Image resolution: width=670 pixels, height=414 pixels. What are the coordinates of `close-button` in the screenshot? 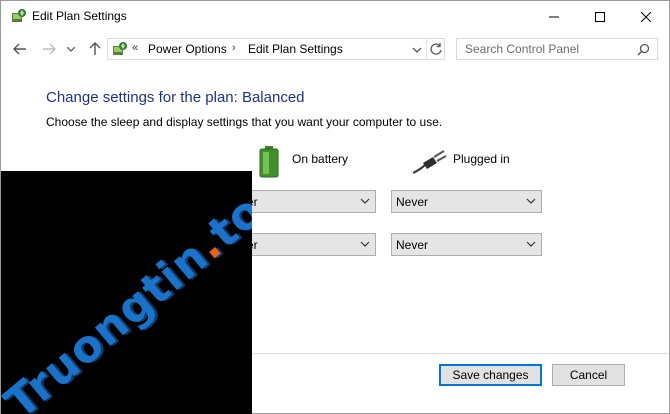 It's located at (646, 16).